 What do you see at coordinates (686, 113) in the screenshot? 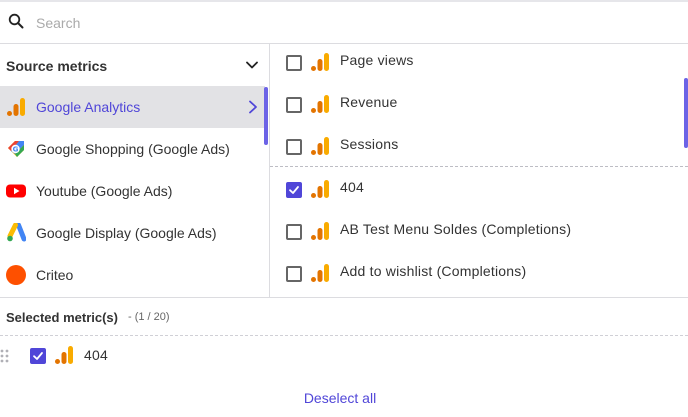
I see `metrics-list-scrollbar` at bounding box center [686, 113].